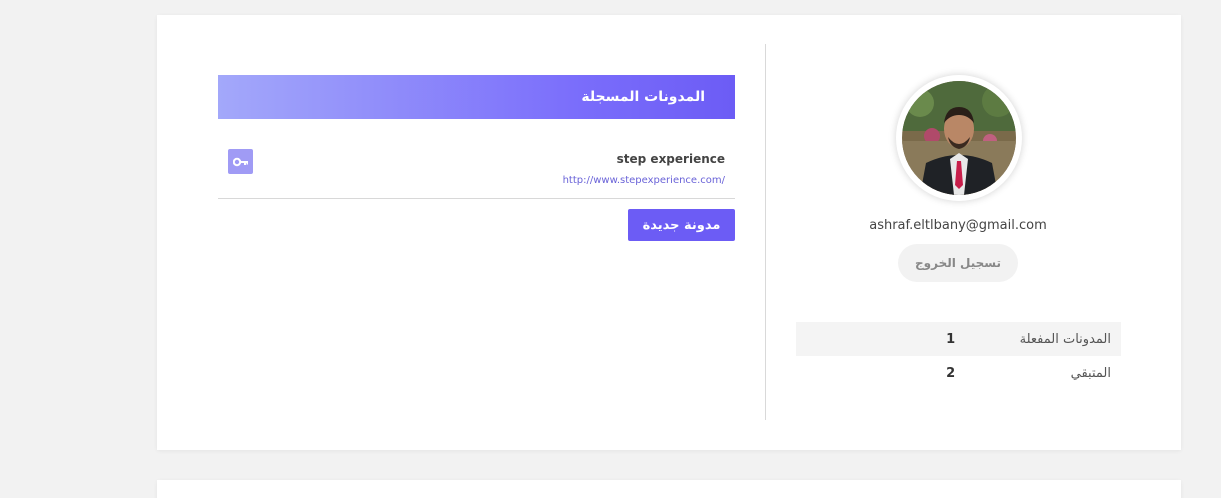 Image resolution: width=1221 pixels, height=498 pixels. I want to click on avatar-photo, so click(959, 138).